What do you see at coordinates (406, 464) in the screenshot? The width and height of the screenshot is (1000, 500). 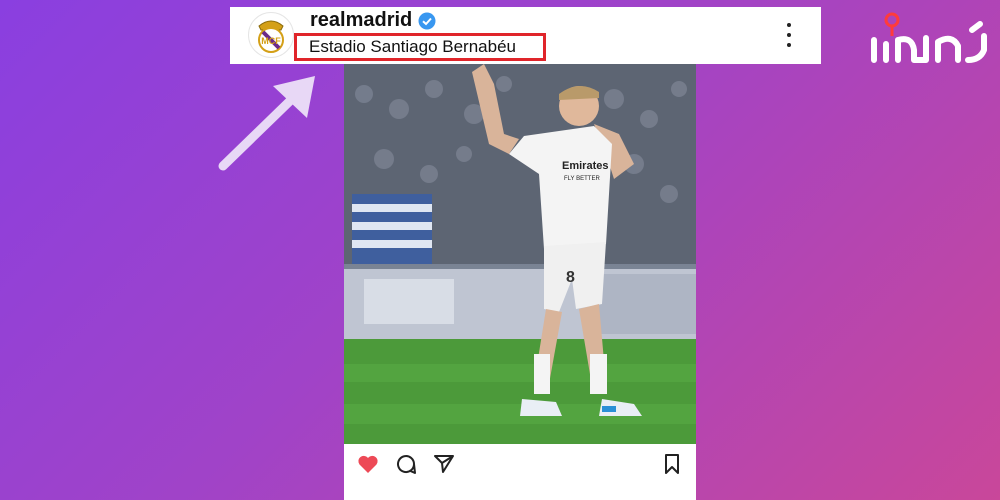 I see `comment-icon` at bounding box center [406, 464].